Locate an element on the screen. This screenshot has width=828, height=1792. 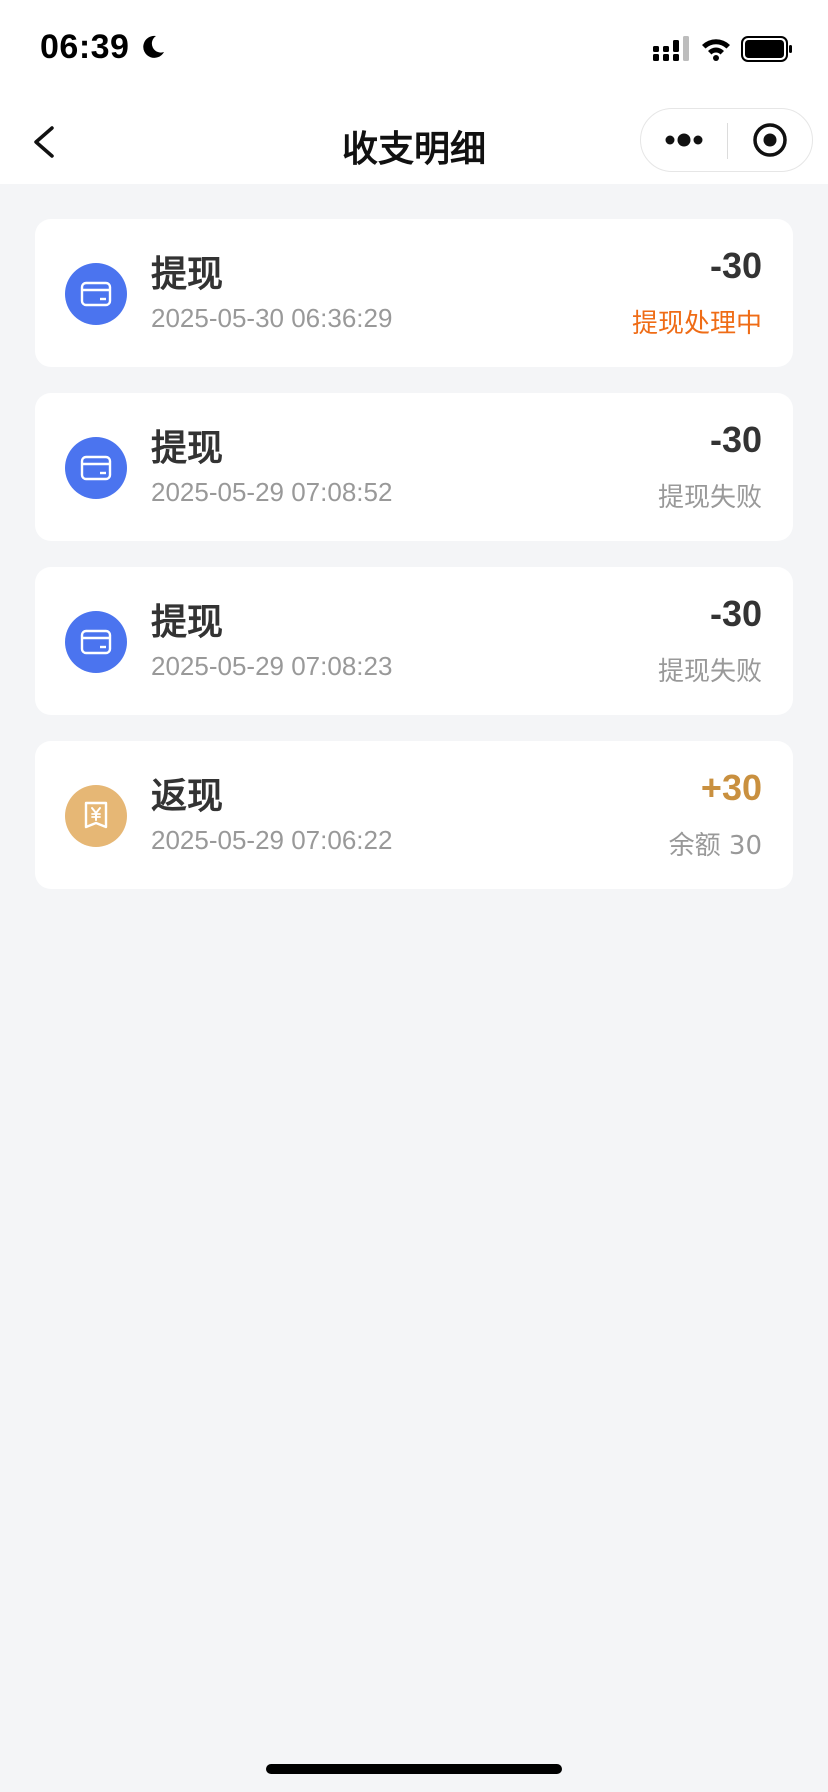
moon-icon is located at coordinates (153, 46).